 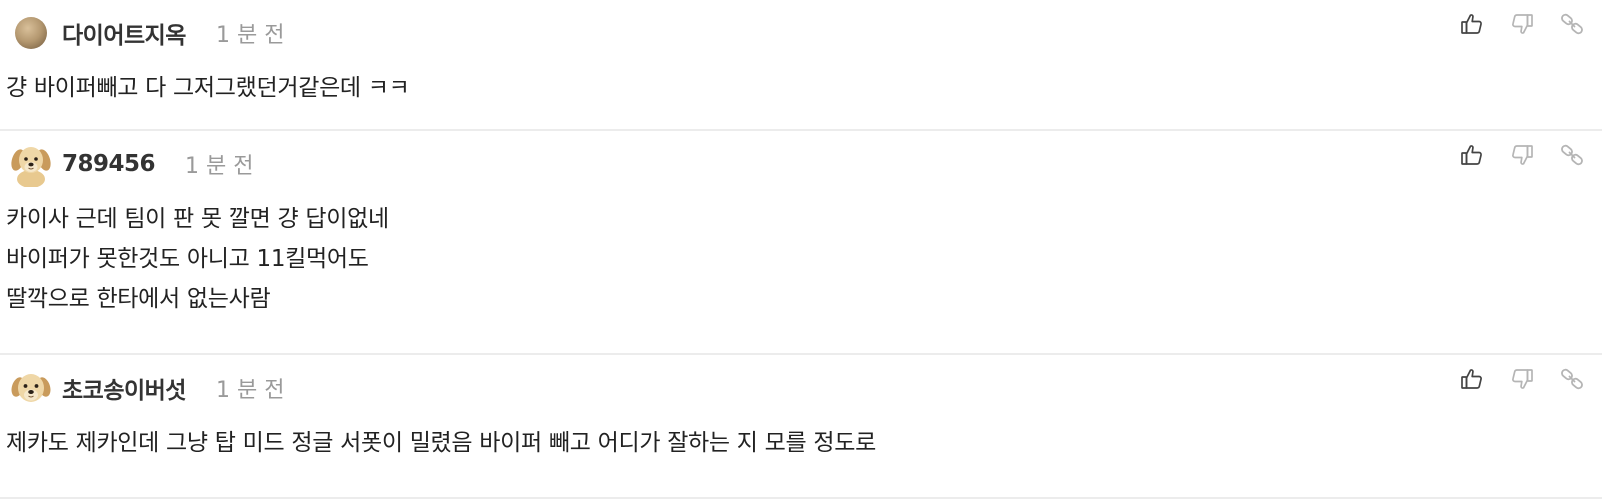 I want to click on comment-header: 789456 1 분 전, so click(x=131, y=164).